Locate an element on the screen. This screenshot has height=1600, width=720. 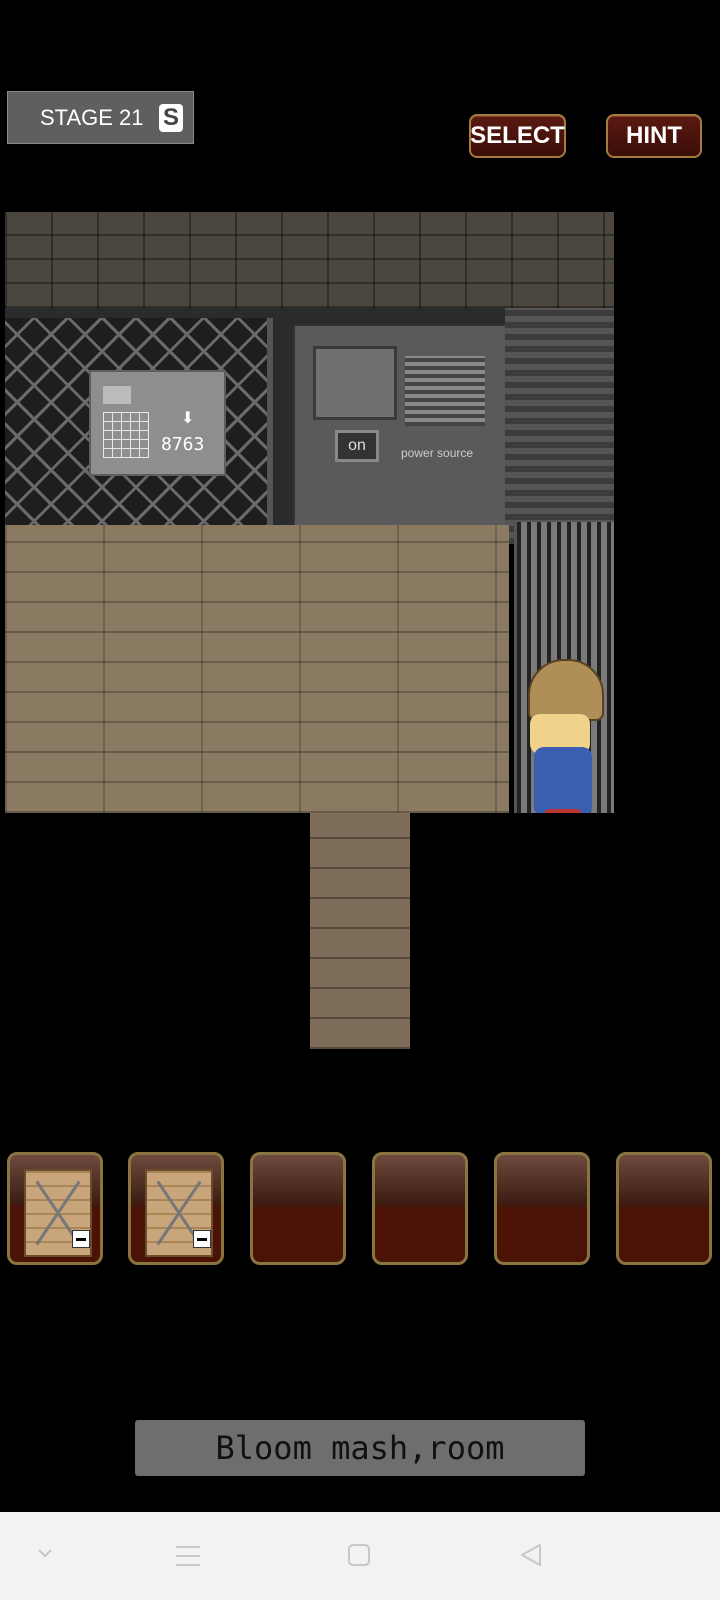
arrow-down-icon: ⬇ is located at coordinates (188, 418).